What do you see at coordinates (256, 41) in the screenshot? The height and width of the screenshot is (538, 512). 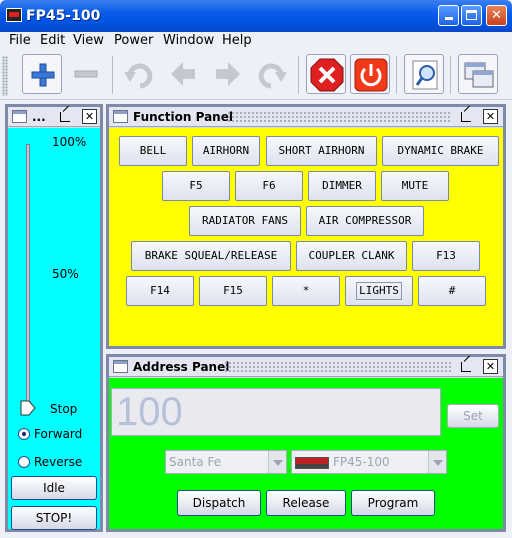 I see `menu-bar: File Edit View Power Window Help` at bounding box center [256, 41].